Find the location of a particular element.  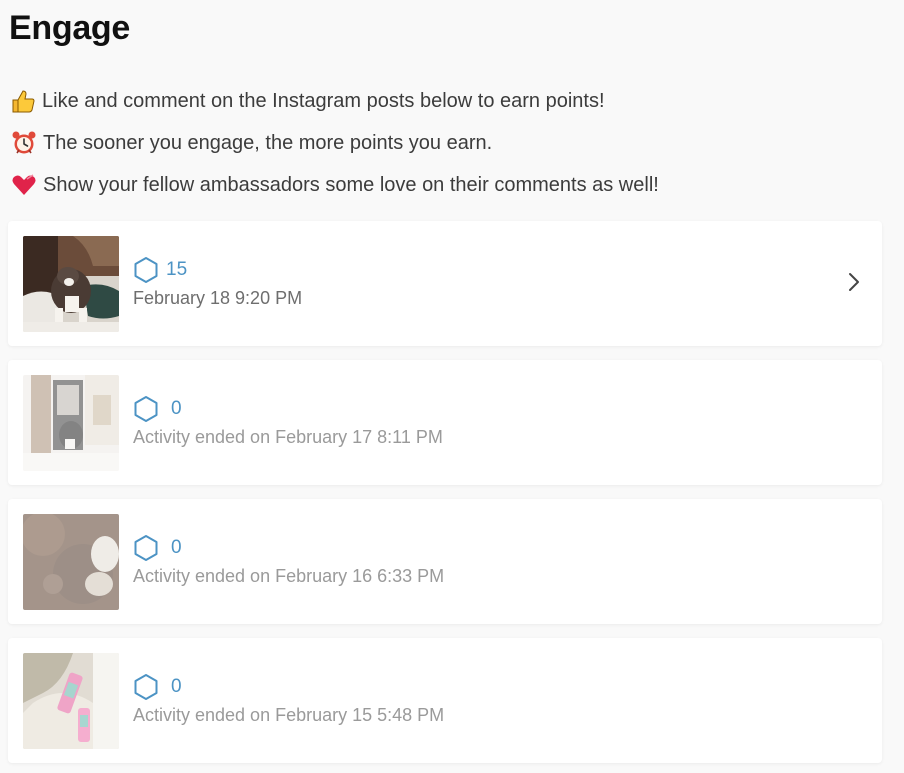

points-display: 15 is located at coordinates (160, 270).